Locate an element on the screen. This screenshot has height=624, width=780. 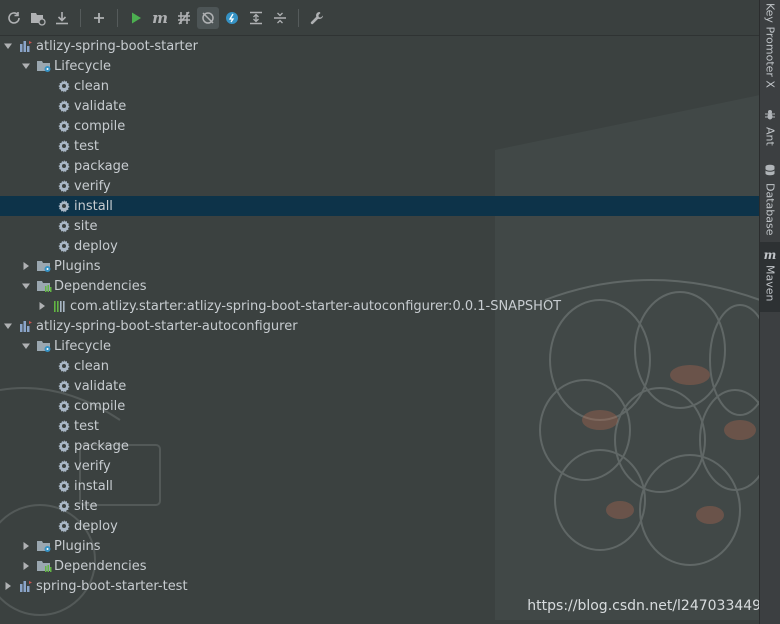
sidebar-tab-database: Database is located at coordinates (770, 198).